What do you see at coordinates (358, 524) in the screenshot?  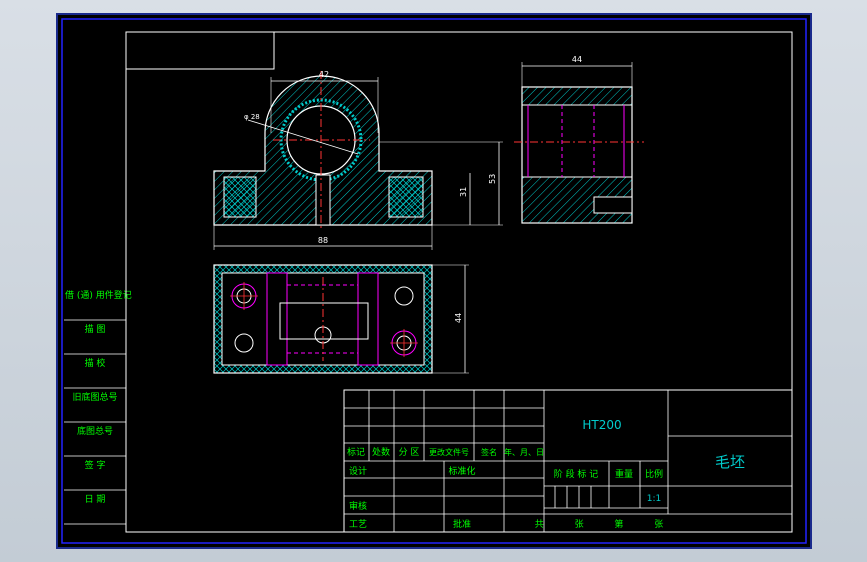 I see `process-label: 工艺` at bounding box center [358, 524].